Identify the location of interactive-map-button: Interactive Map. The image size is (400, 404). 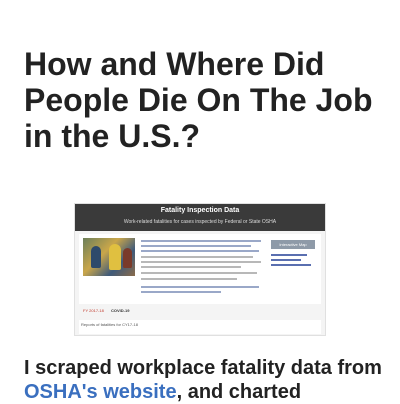
(293, 244).